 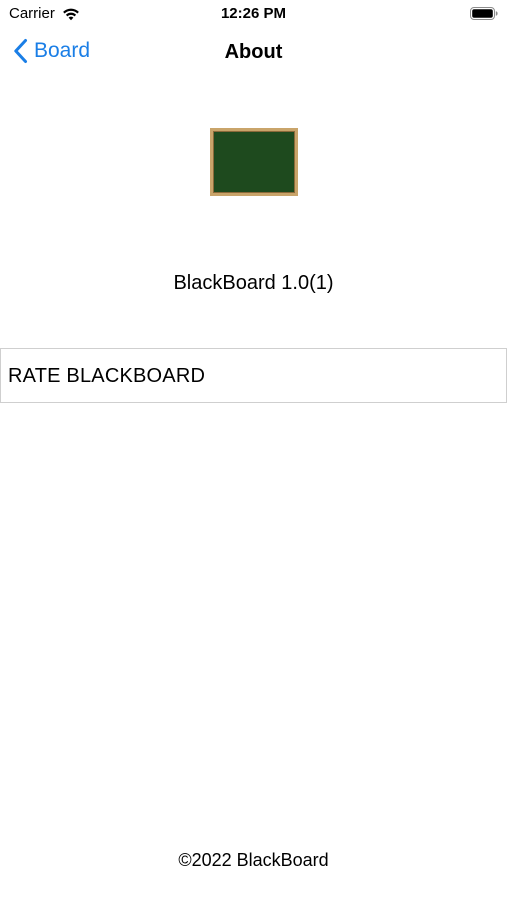 I want to click on page-title: About, so click(x=253, y=52).